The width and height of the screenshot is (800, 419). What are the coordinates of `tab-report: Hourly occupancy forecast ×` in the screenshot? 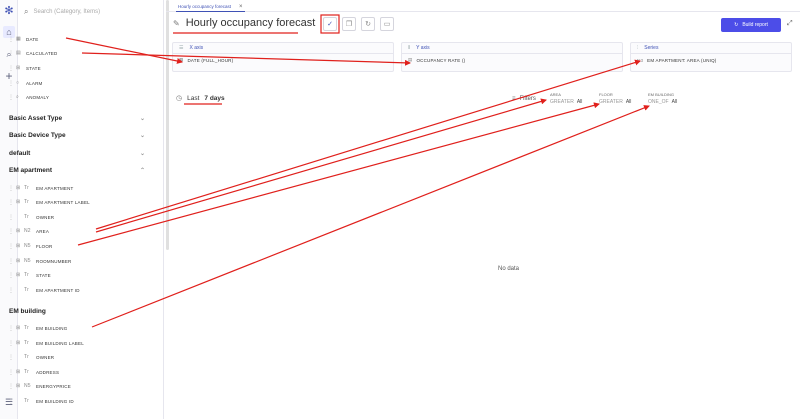 It's located at (210, 7).